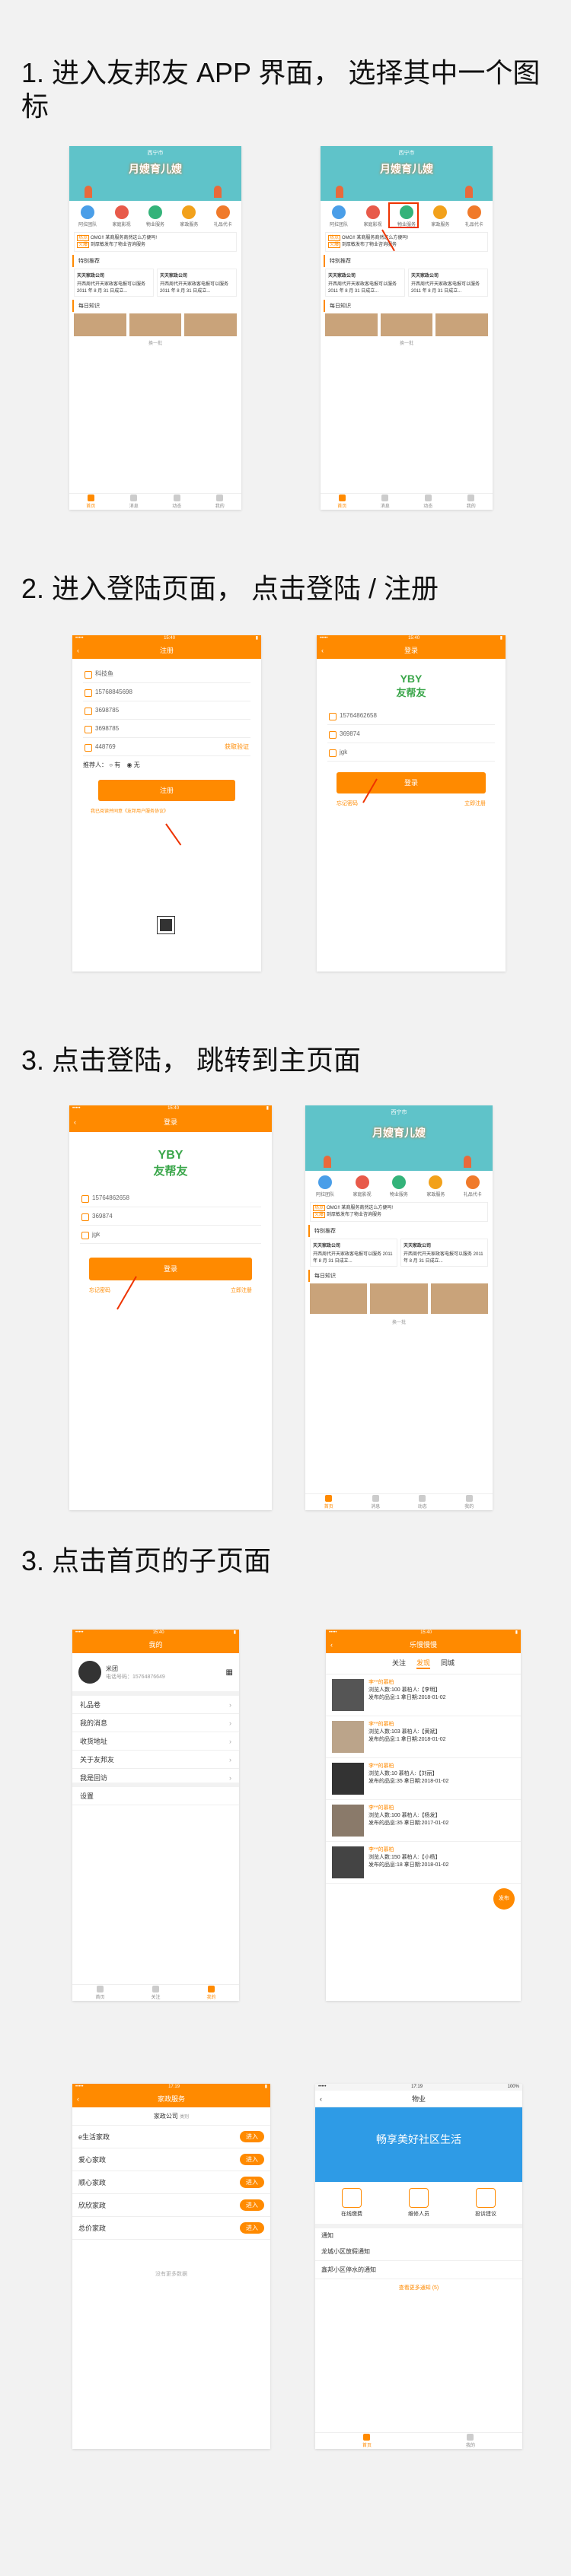  What do you see at coordinates (418, 2287) in the screenshot?
I see `more-notices-link: 查看更多通知 (5)` at bounding box center [418, 2287].